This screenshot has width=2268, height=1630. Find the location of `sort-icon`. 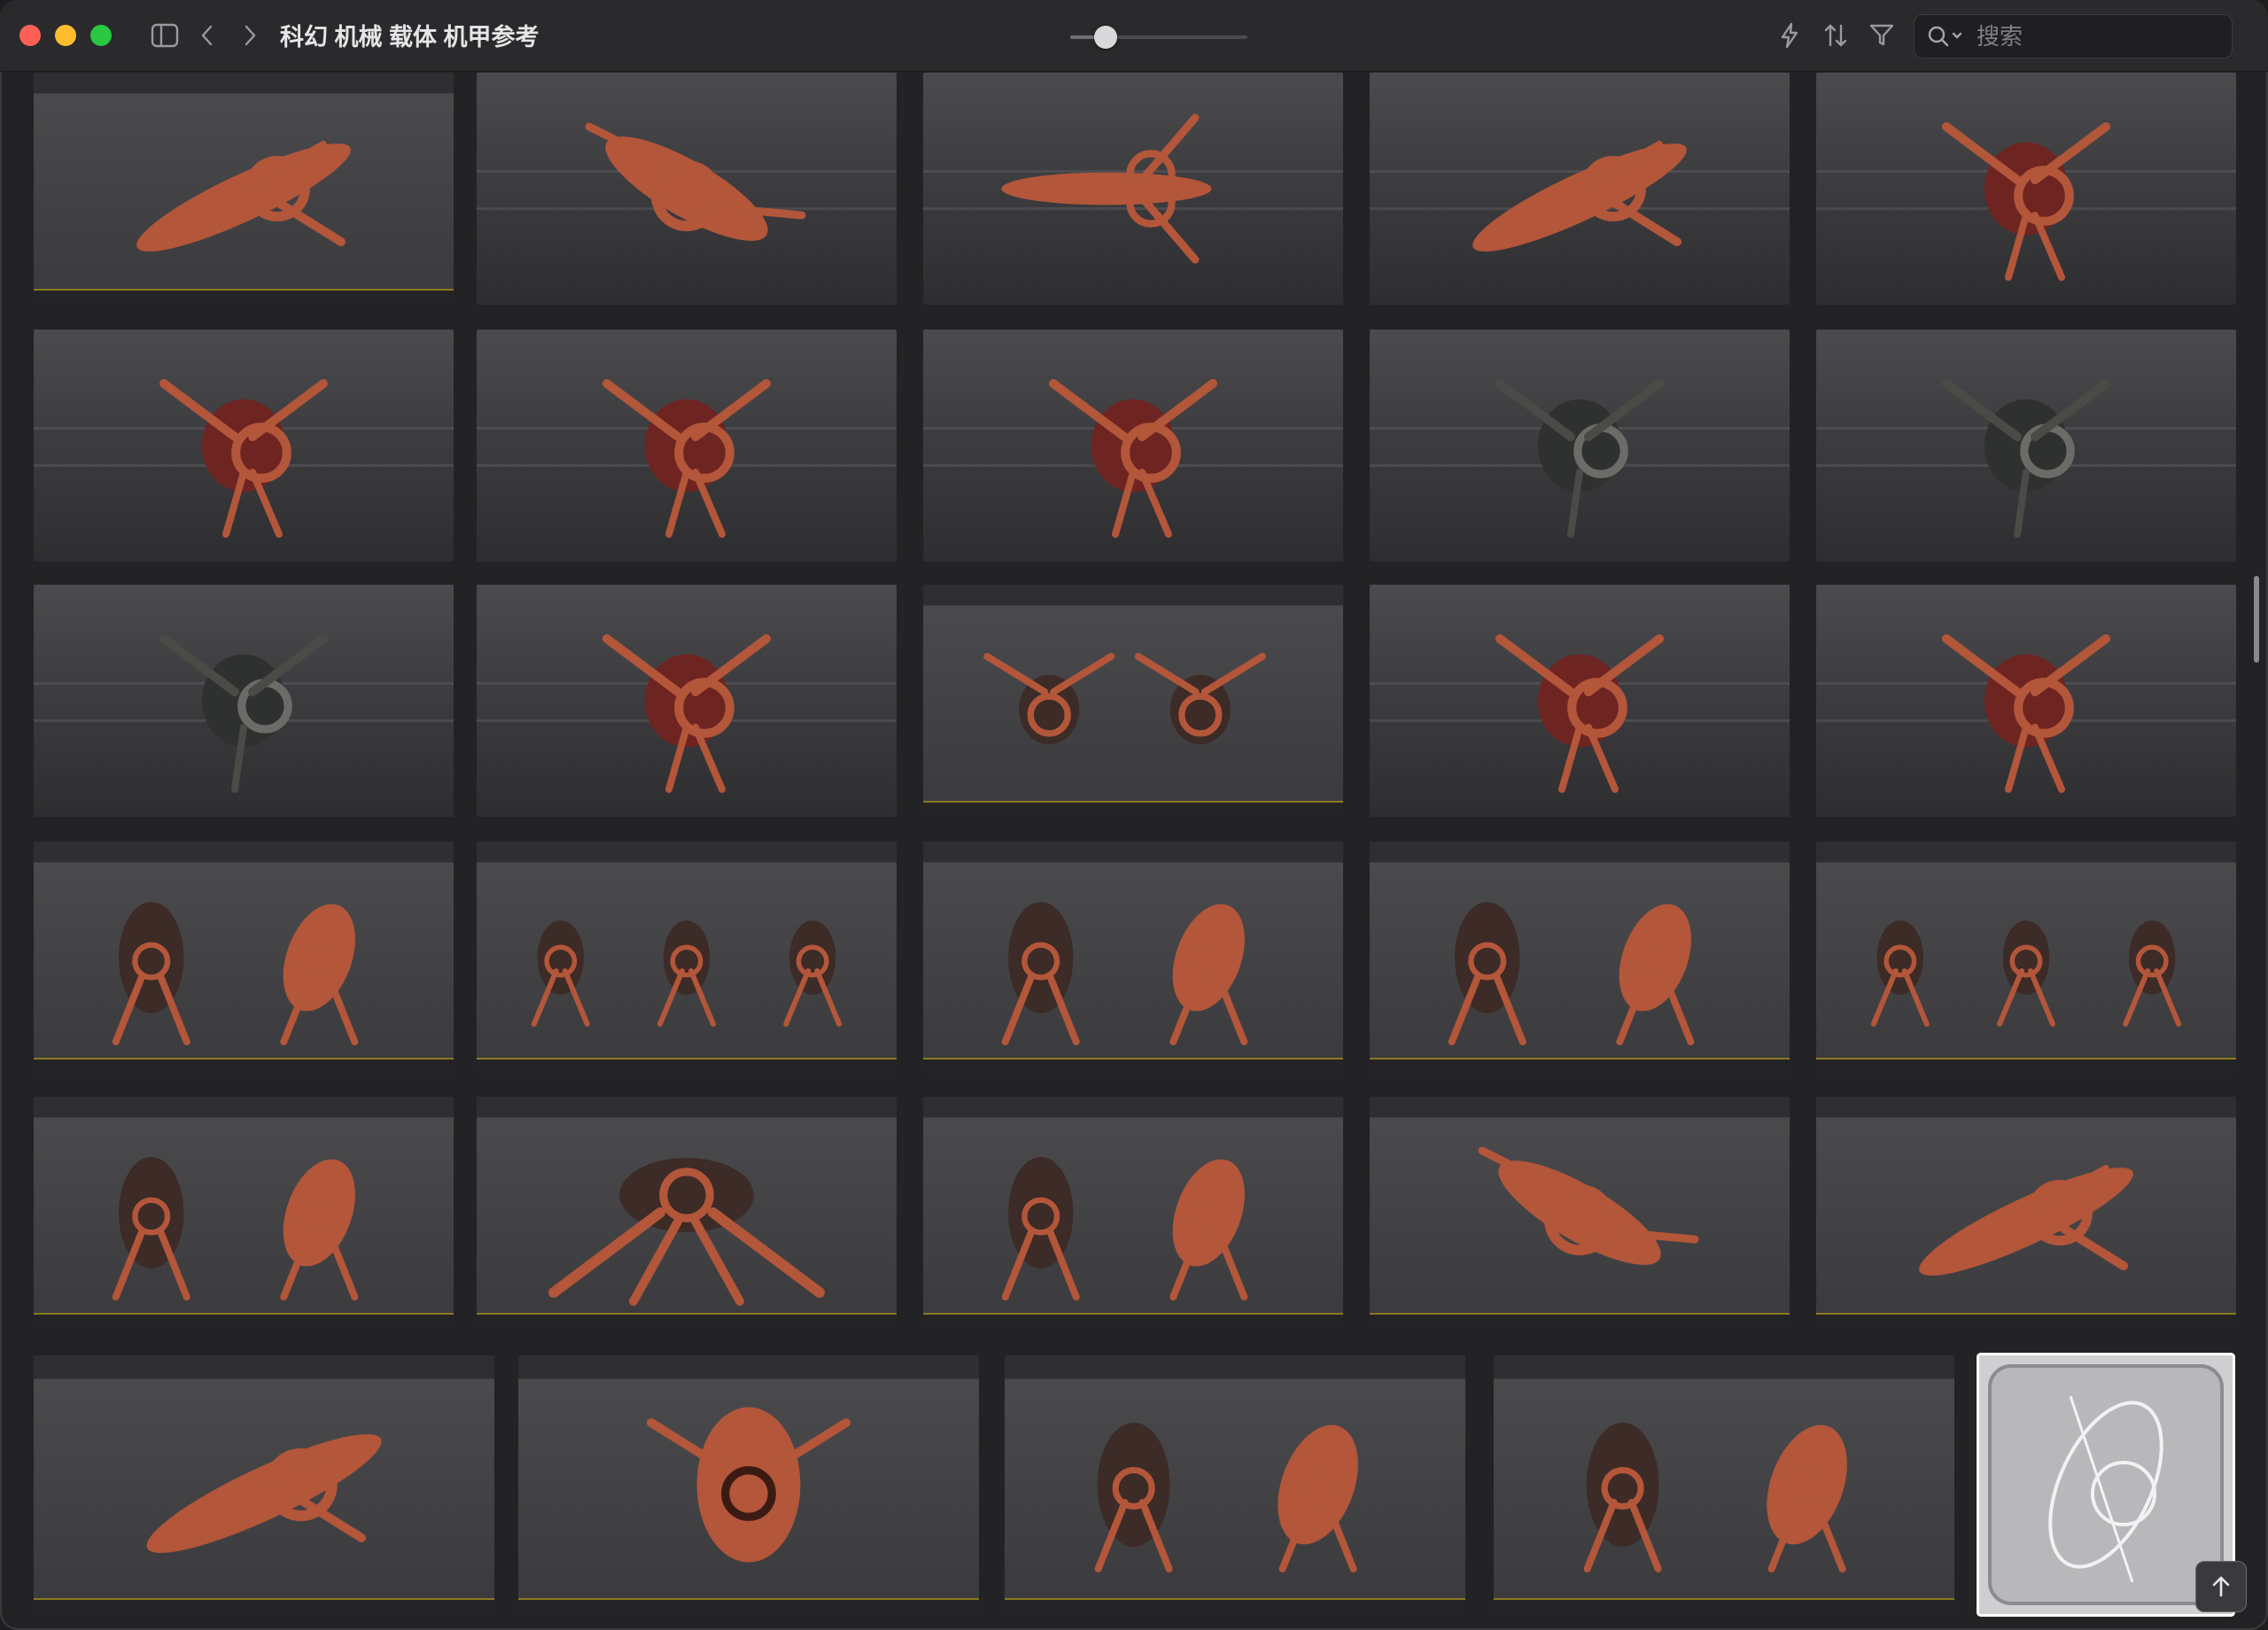

sort-icon is located at coordinates (1836, 35).